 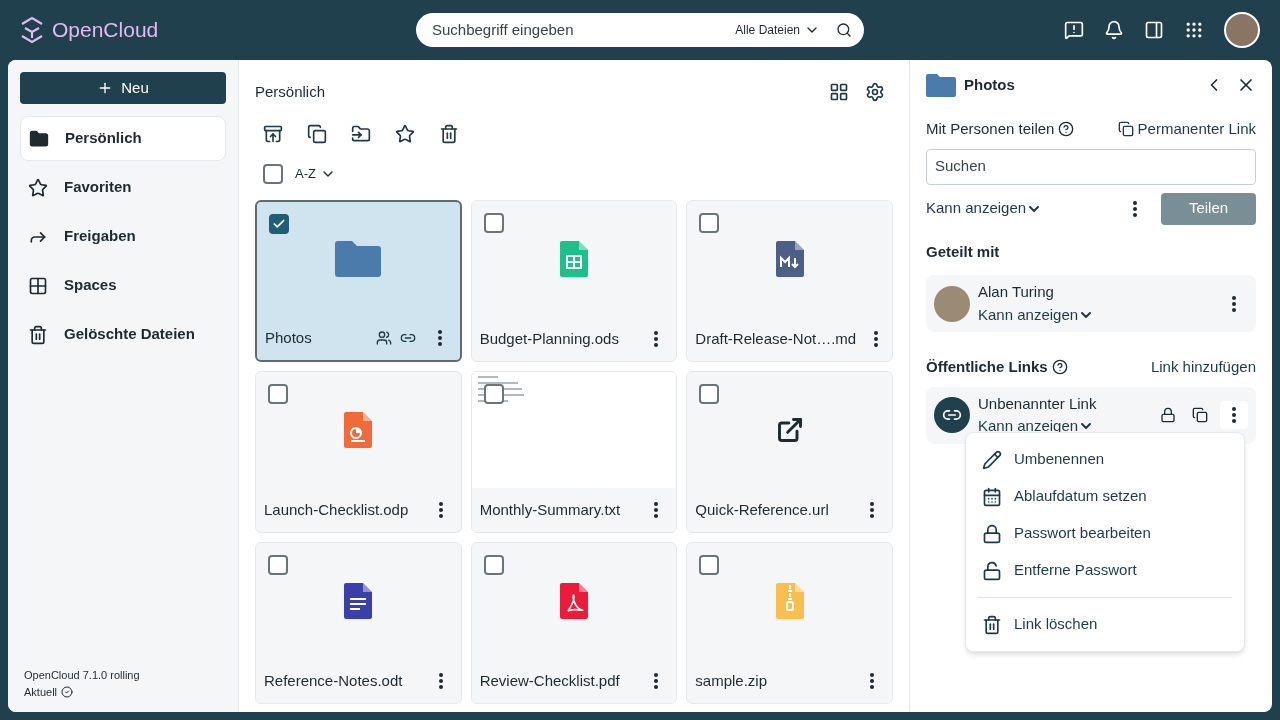 I want to click on breadcrumb: Persönlich, so click(x=542, y=92).